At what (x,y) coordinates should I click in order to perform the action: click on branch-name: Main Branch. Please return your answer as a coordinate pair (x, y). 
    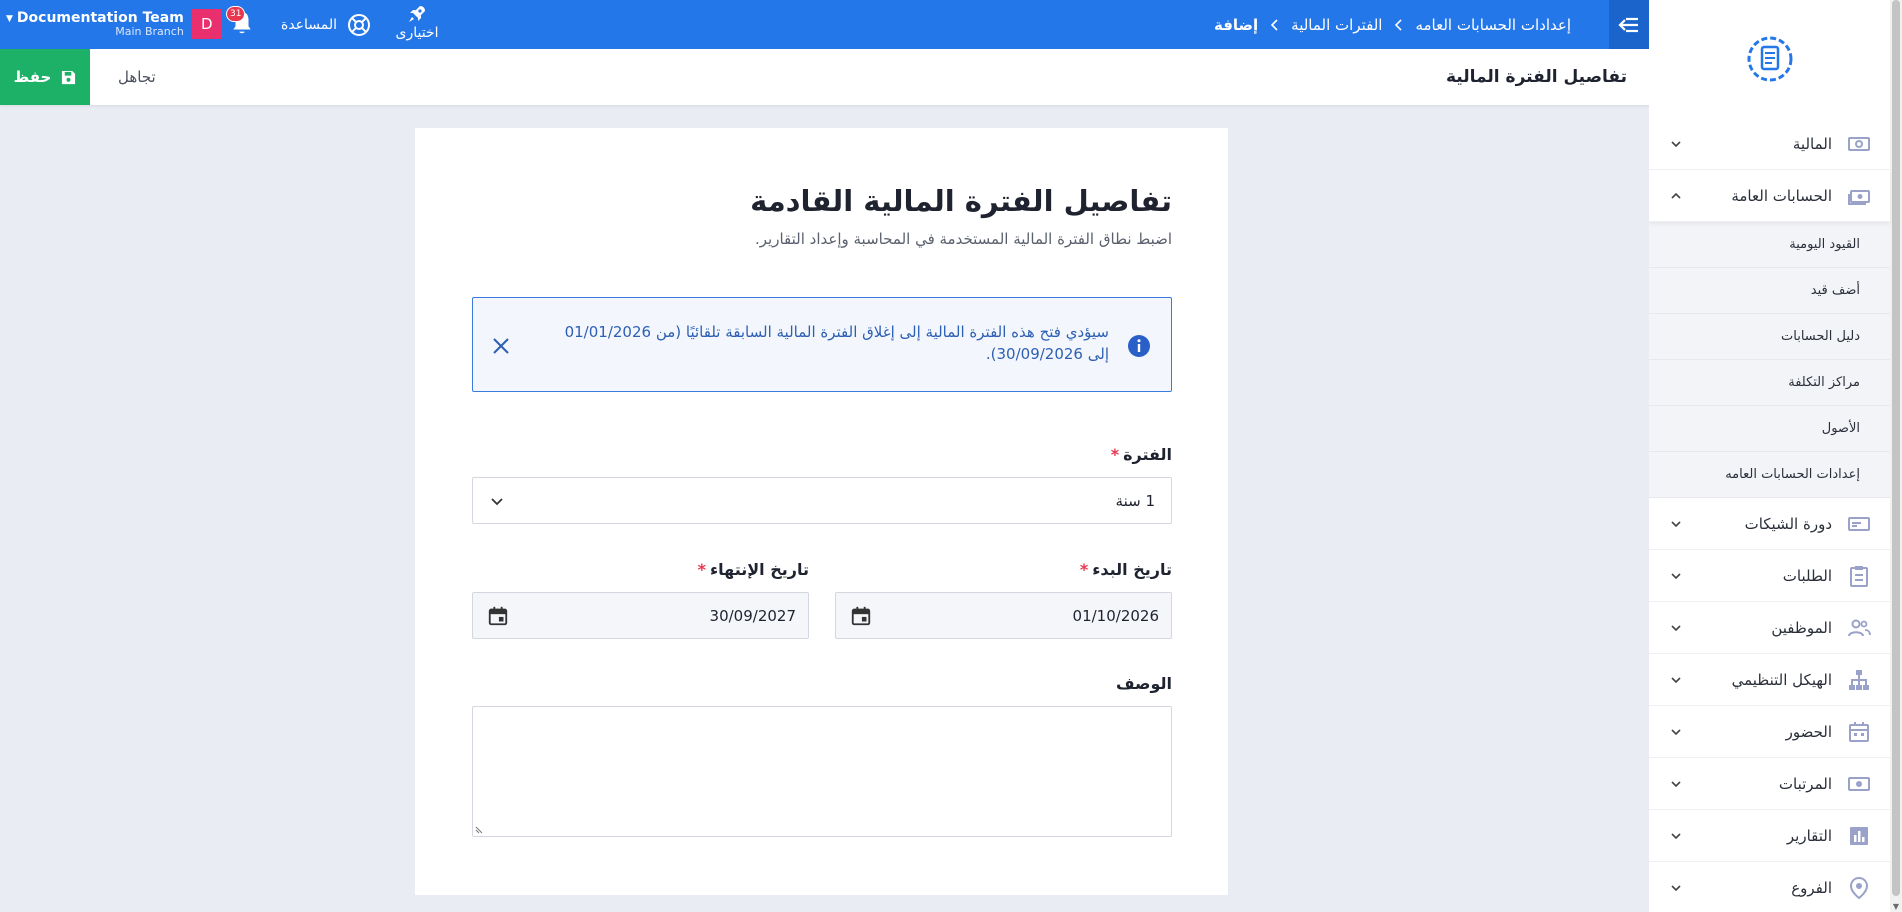
    Looking at the image, I should click on (149, 31).